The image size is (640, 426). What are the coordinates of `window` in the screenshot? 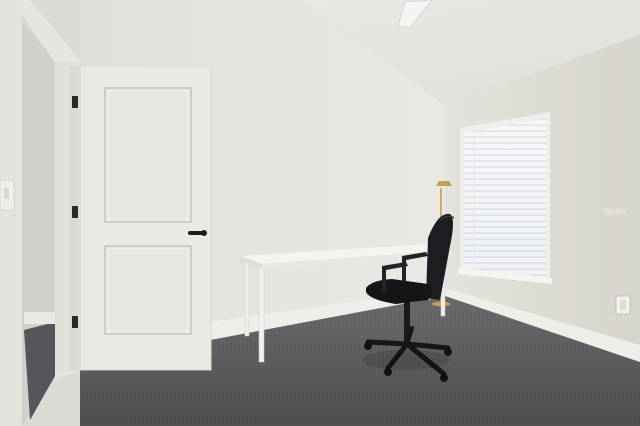 It's located at (505, 198).